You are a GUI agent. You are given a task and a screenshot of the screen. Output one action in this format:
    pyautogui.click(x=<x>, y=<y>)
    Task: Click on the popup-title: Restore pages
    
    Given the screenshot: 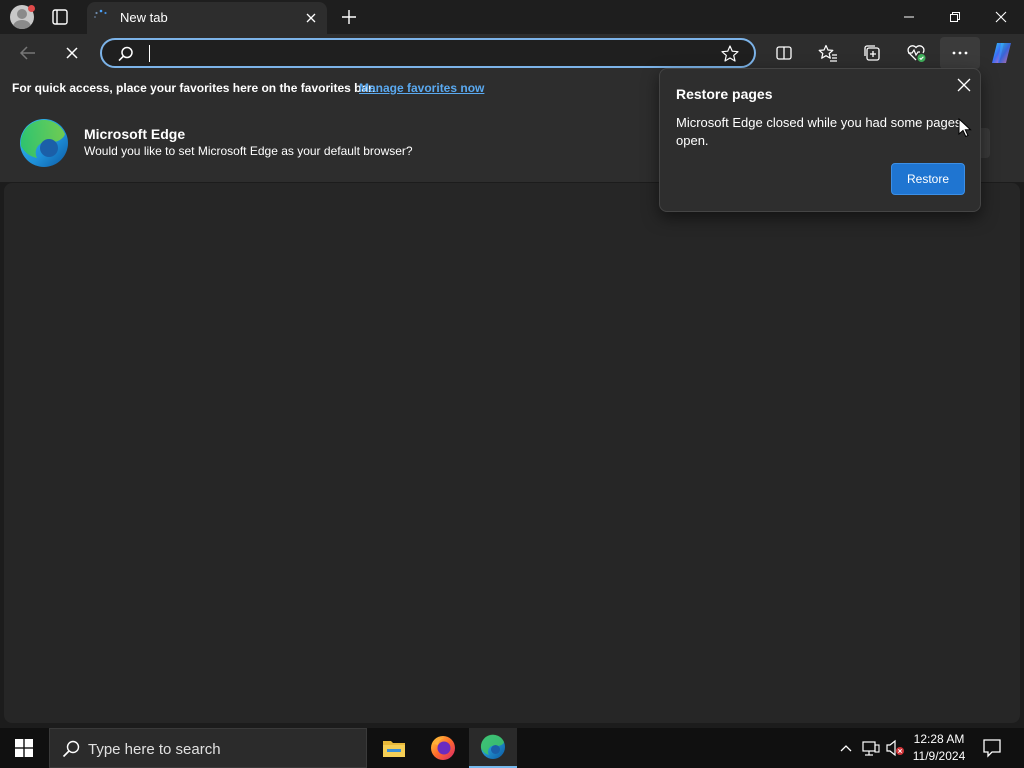 What is the action you would take?
    pyautogui.click(x=724, y=94)
    